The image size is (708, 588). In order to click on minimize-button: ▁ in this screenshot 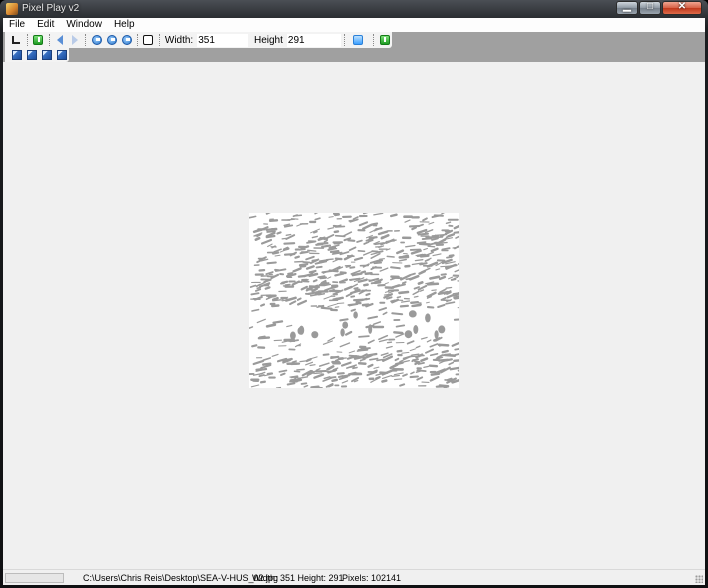, I will do `click(627, 8)`.